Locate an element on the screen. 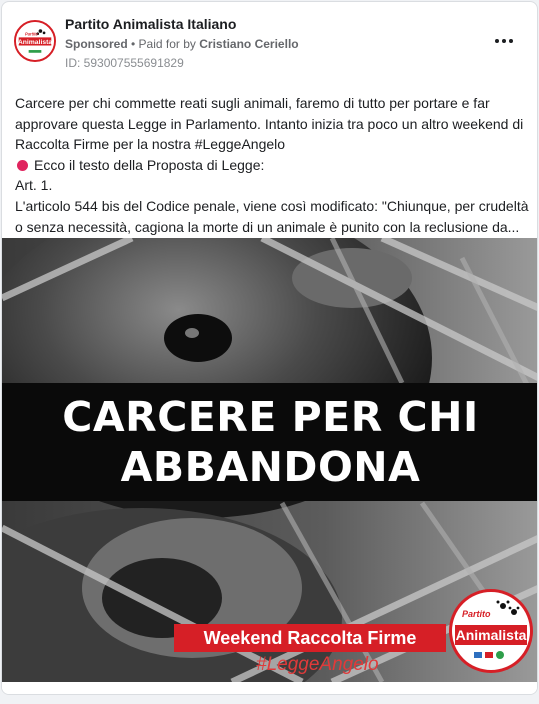 Image resolution: width=539 pixels, height=704 pixels. banner-text: Weekend Raccolta Firme is located at coordinates (310, 637).